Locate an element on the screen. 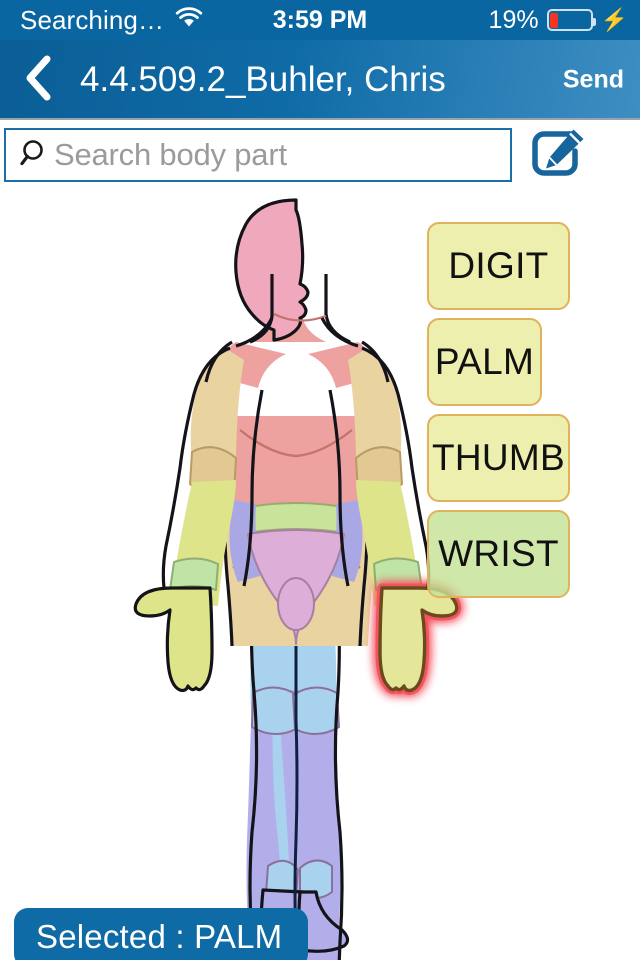 The height and width of the screenshot is (960, 640). back-button is located at coordinates (38, 80).